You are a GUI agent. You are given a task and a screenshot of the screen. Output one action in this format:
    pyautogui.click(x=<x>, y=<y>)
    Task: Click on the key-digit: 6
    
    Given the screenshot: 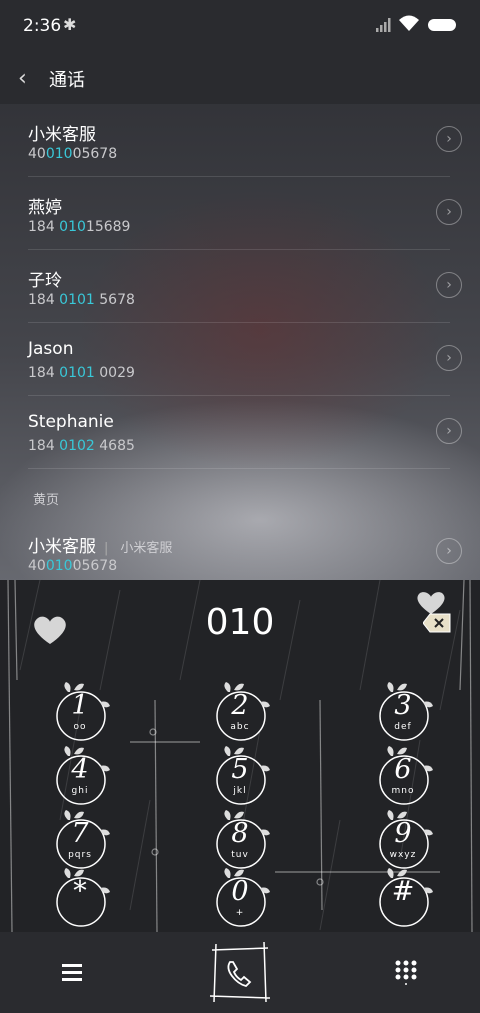 What is the action you would take?
    pyautogui.click(x=403, y=769)
    